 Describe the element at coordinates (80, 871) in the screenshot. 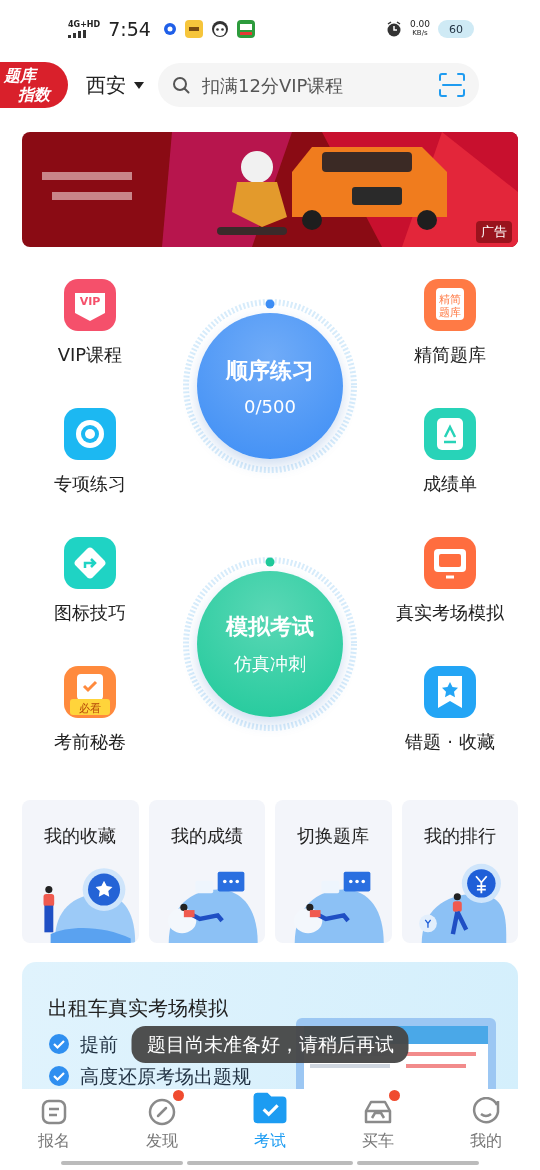

I see `shortcut-card: 我的收藏` at that location.